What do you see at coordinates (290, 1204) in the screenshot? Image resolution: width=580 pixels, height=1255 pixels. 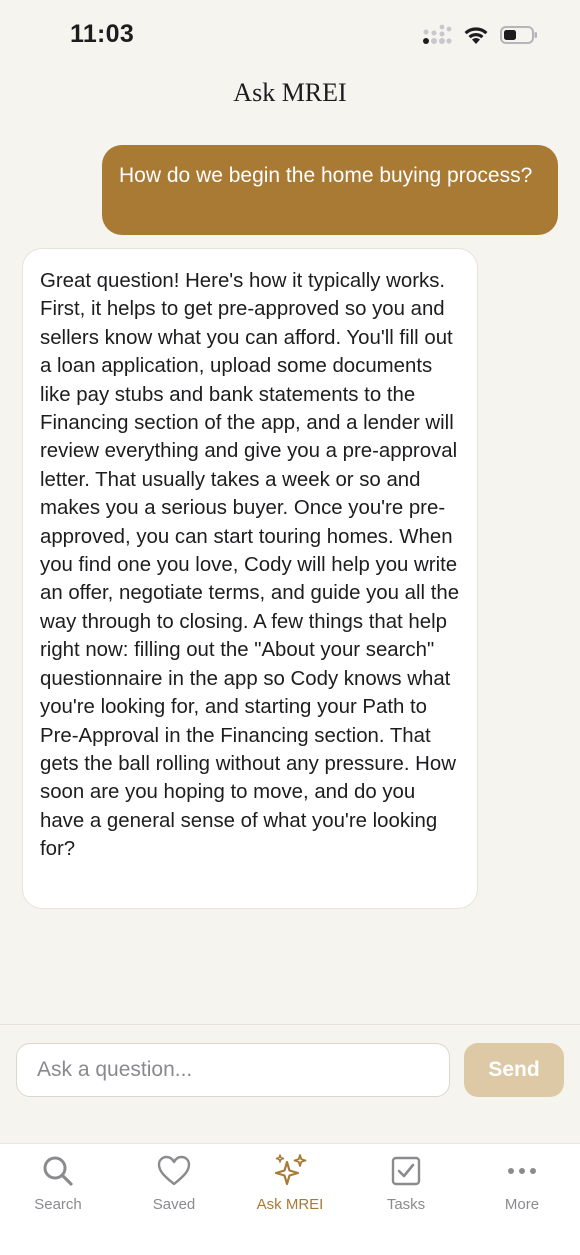 I see `tab-label-ask-mrei: Ask MREI` at bounding box center [290, 1204].